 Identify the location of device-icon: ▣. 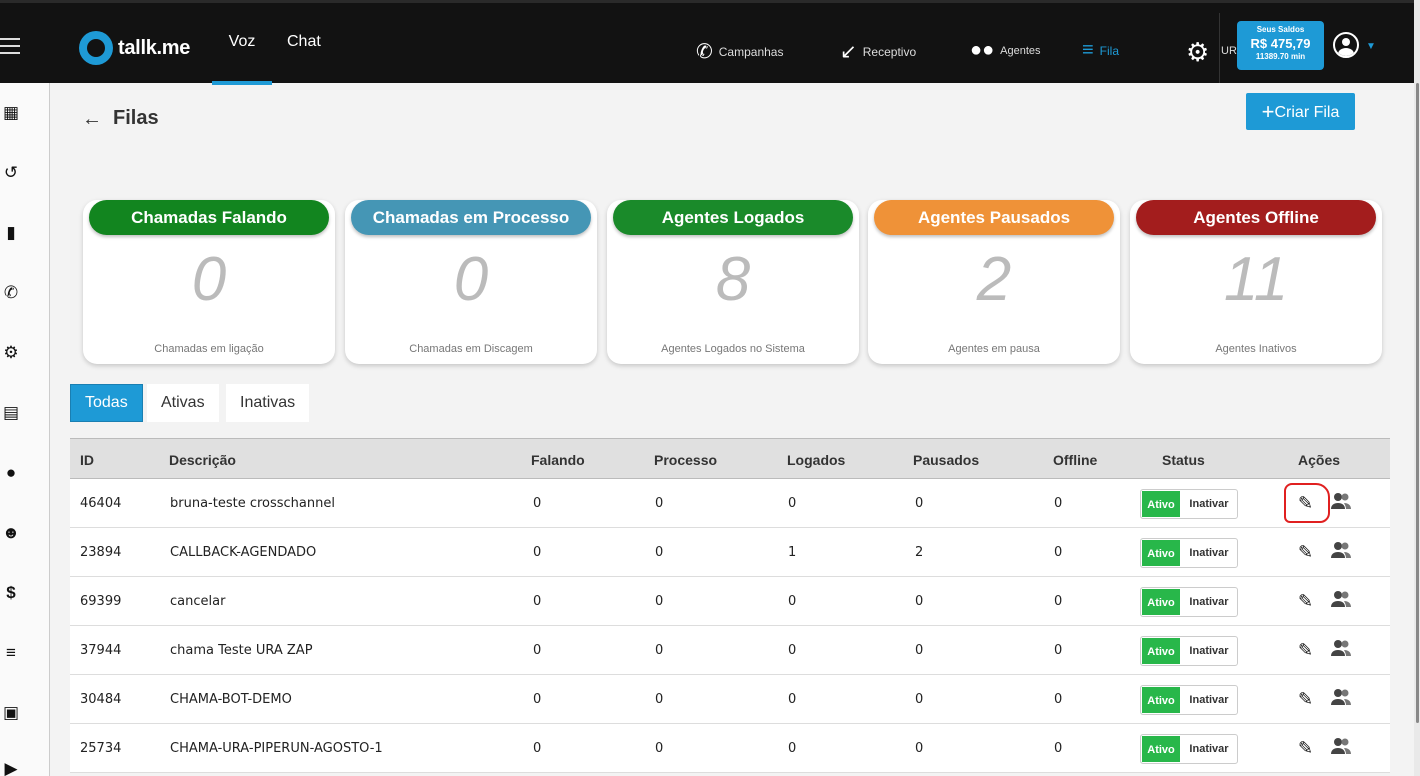
(11, 713).